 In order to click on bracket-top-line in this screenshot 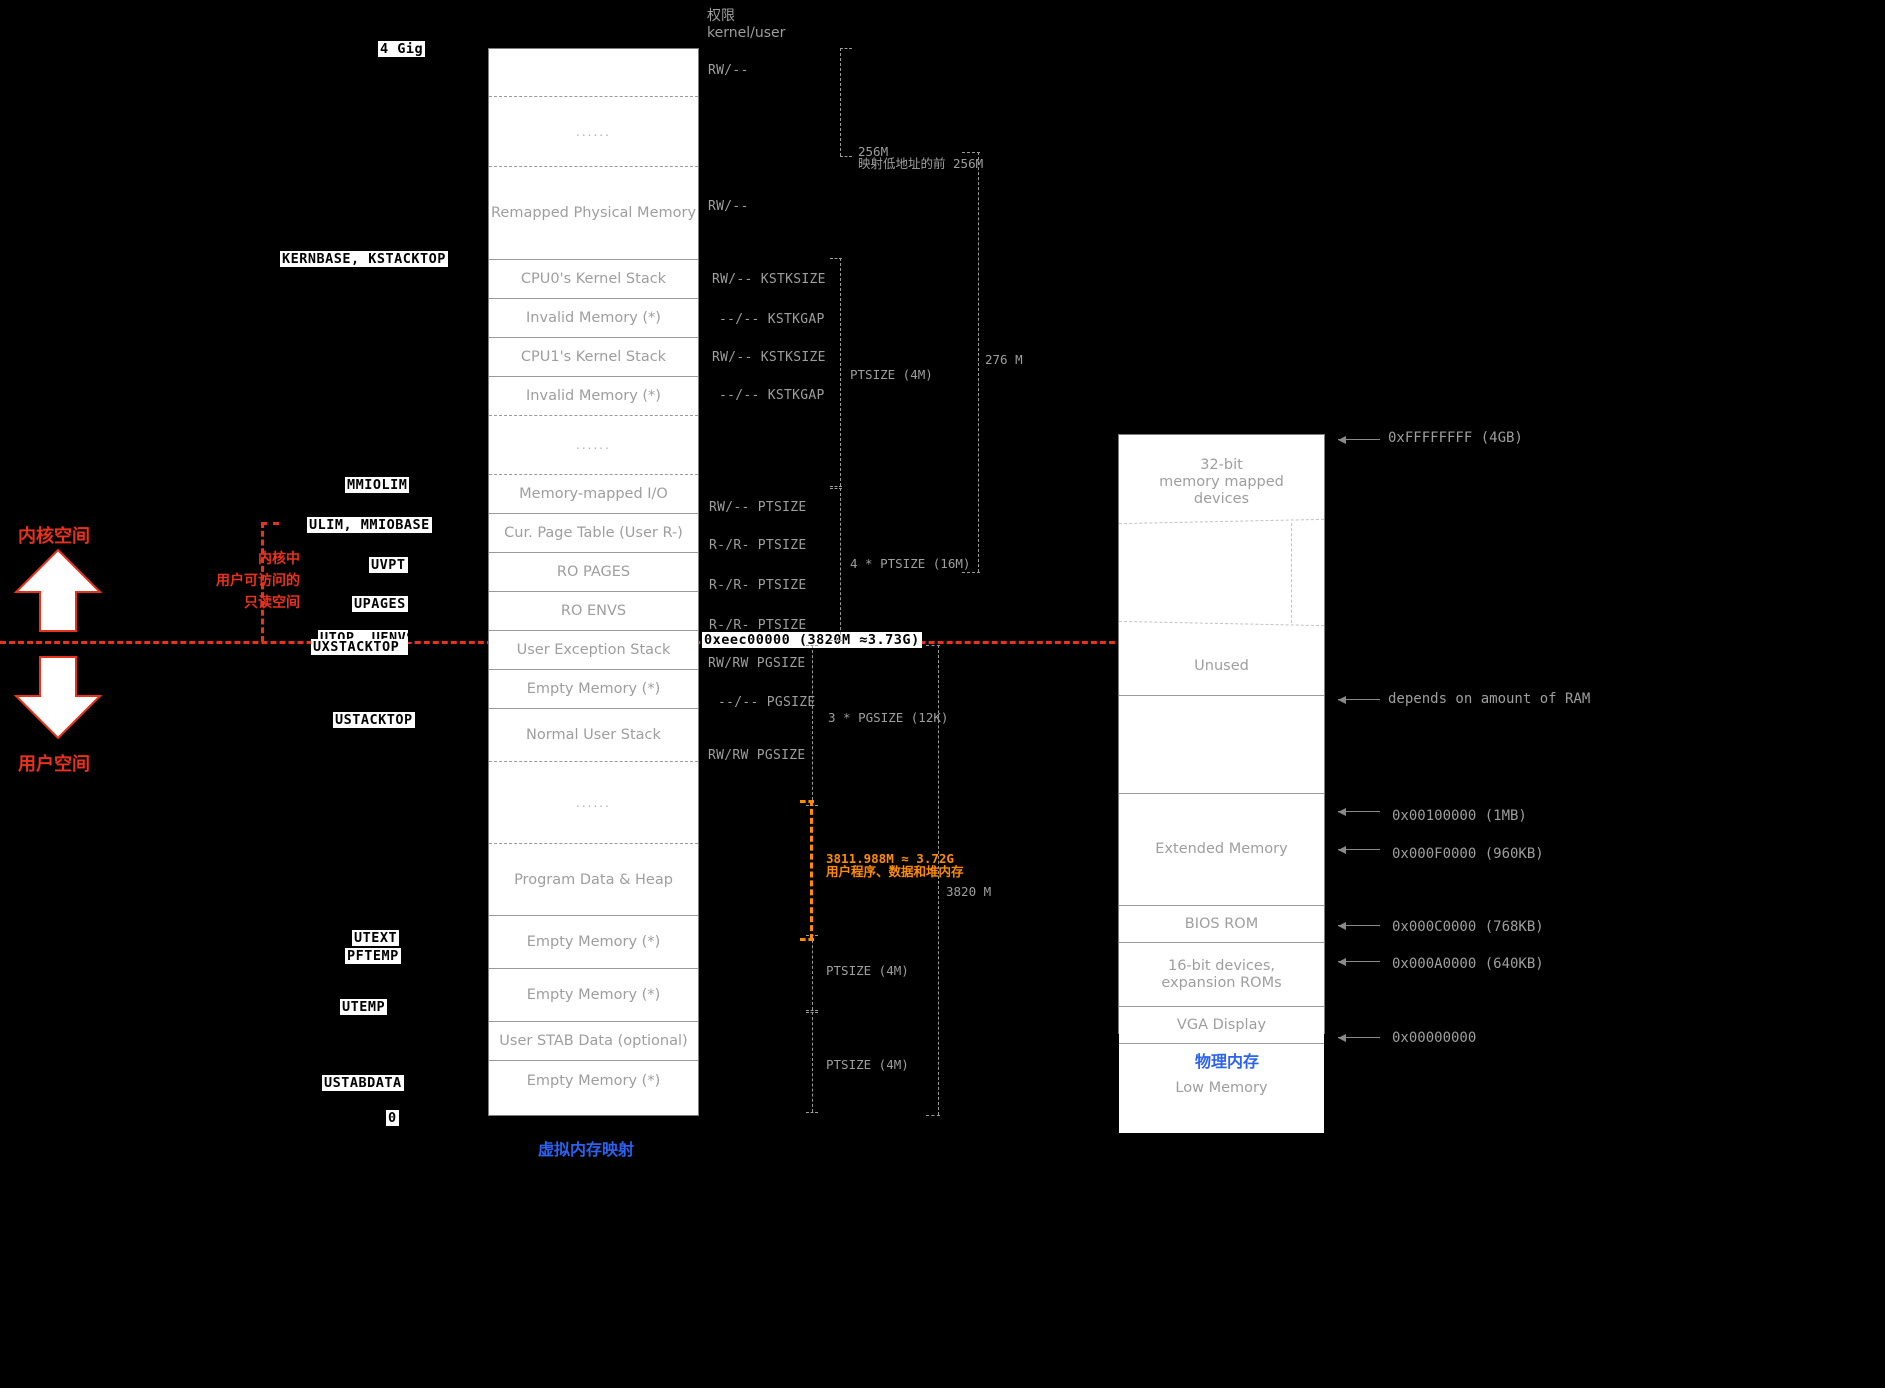, I will do `click(840, 102)`.